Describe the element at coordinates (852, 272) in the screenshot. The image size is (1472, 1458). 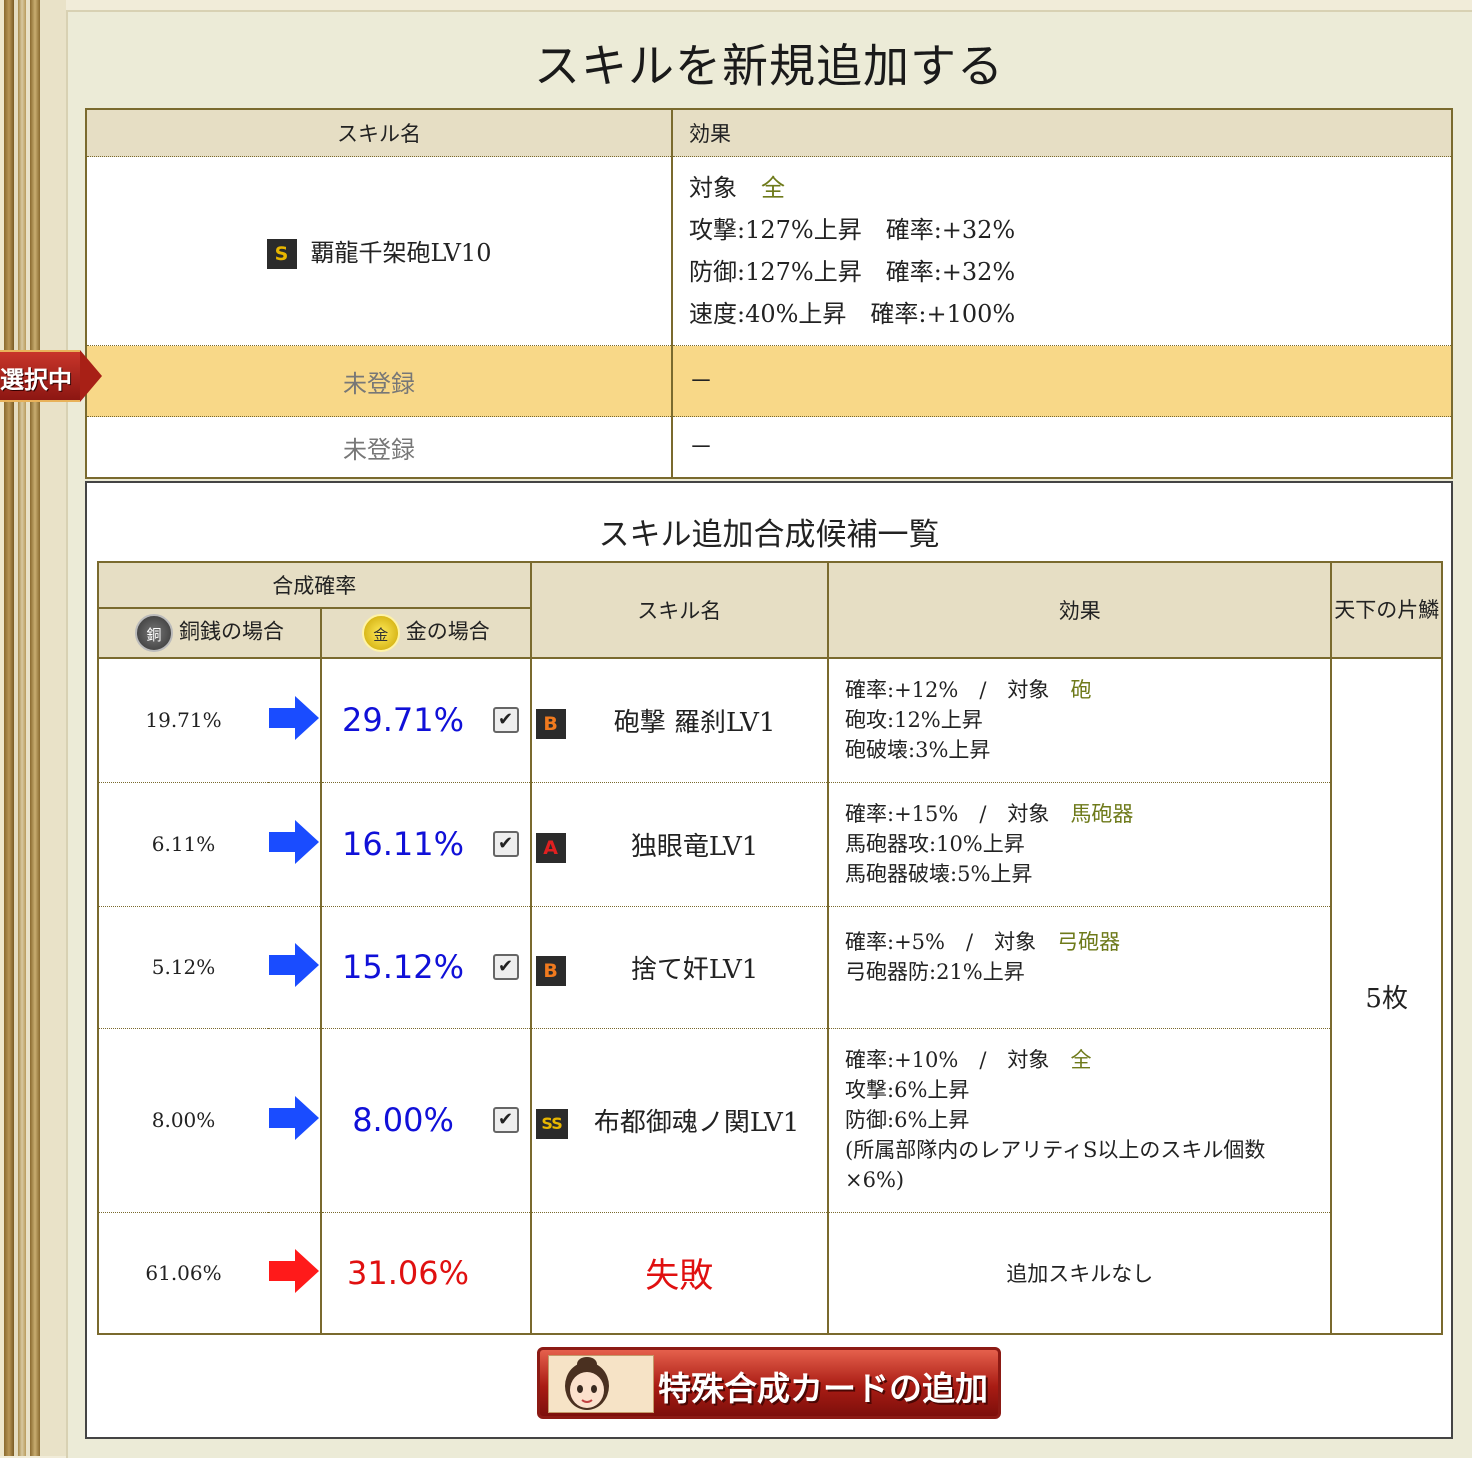
I see `effect-line: 防御:127%上昇 確率:+32%` at that location.